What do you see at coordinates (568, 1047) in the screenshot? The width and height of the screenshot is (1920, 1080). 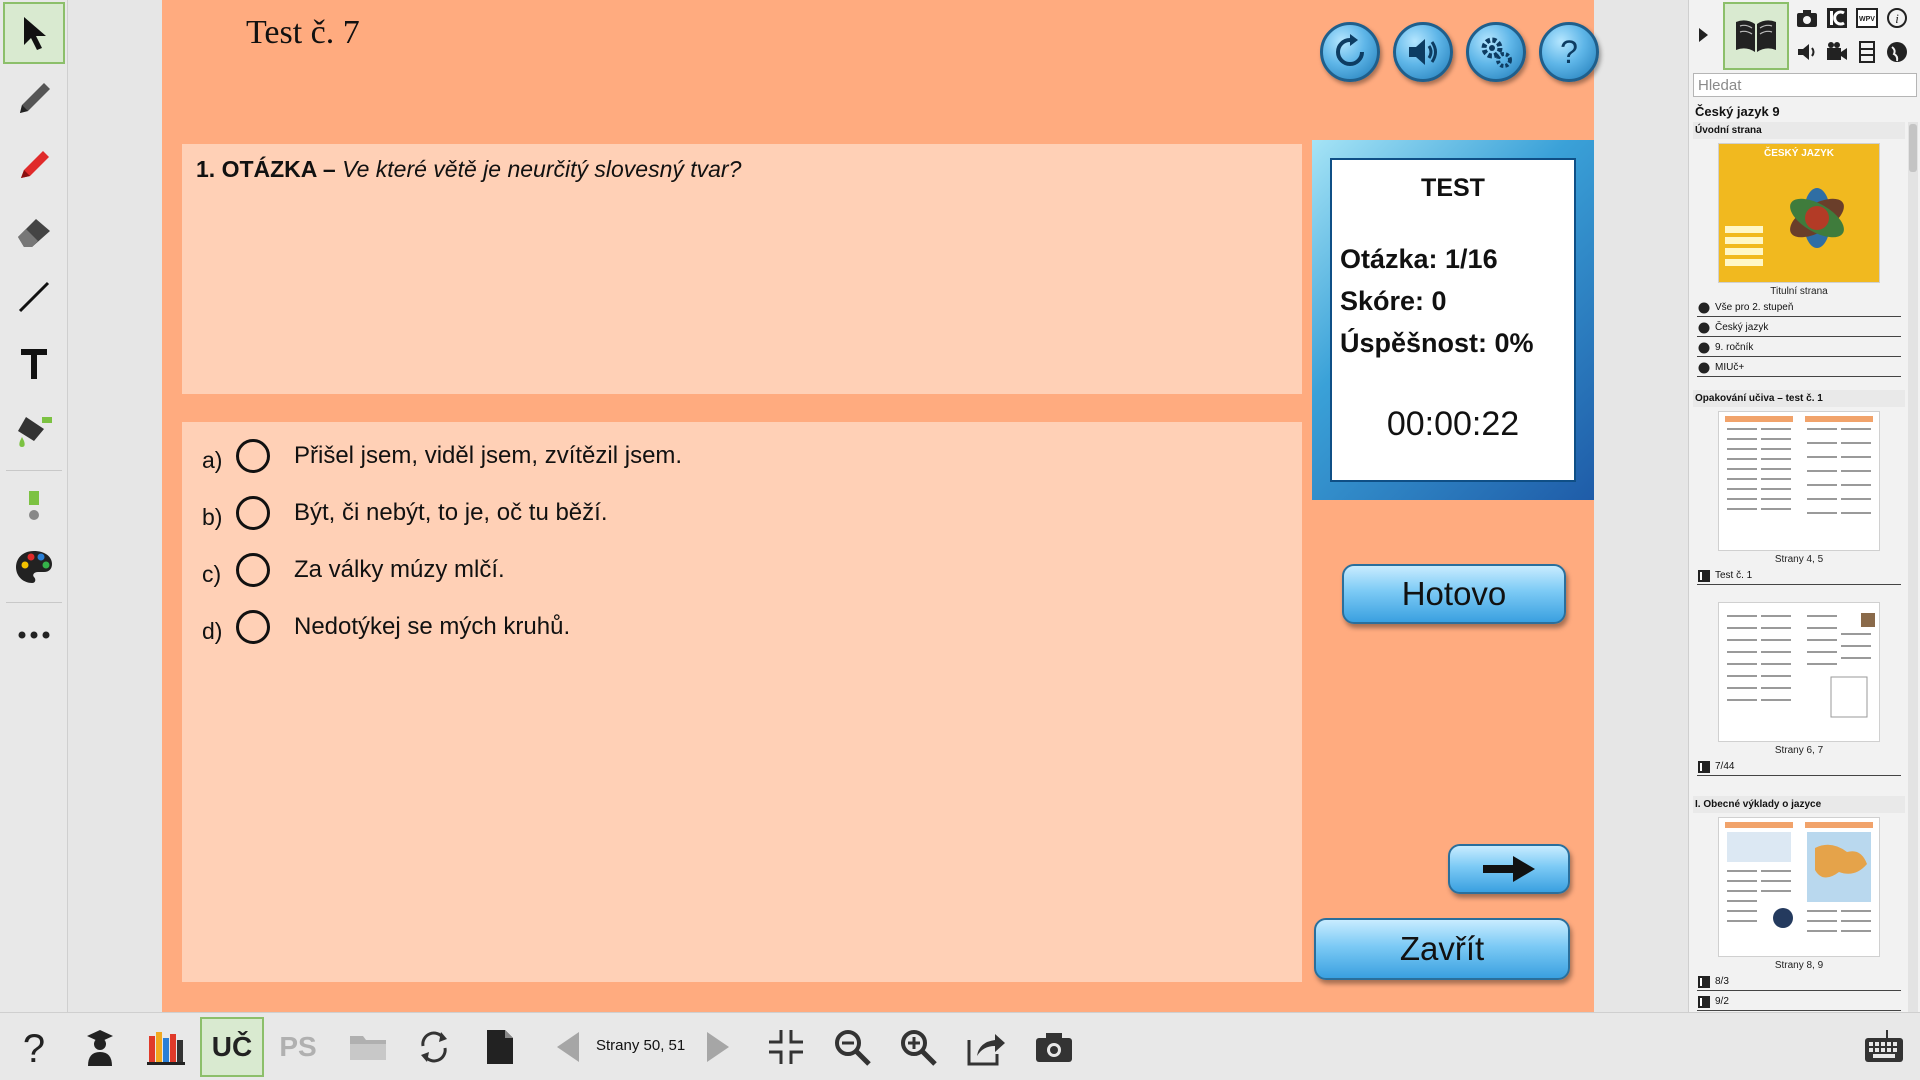 I see `previous-page-button` at bounding box center [568, 1047].